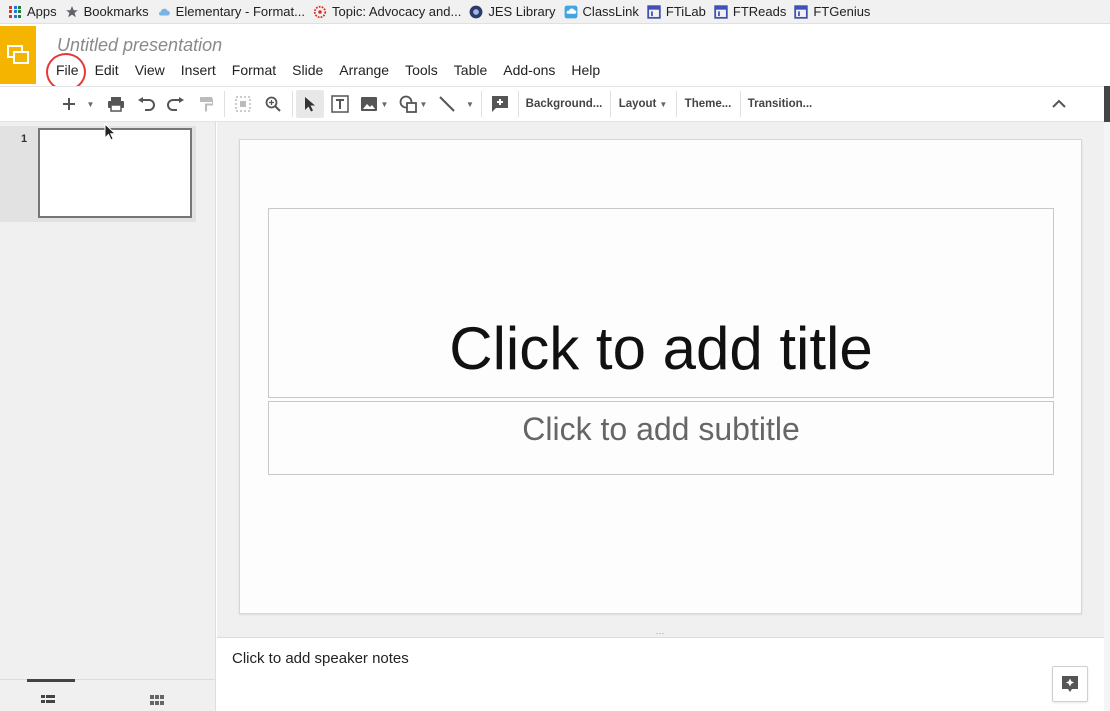  What do you see at coordinates (832, 11) in the screenshot?
I see `bookmark-ftgenius: FTGenius` at bounding box center [832, 11].